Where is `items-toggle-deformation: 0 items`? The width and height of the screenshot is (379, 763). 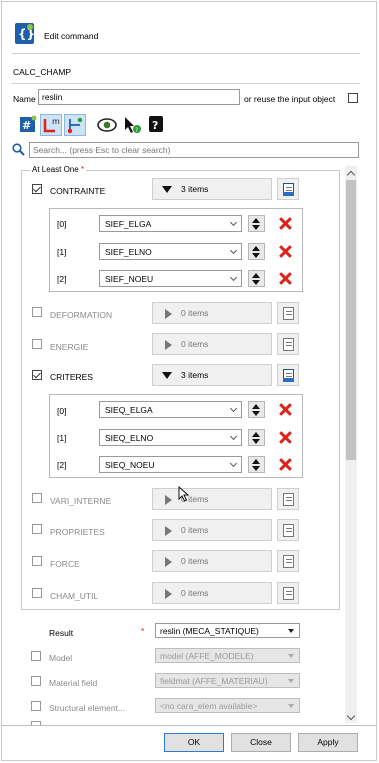
items-toggle-deformation: 0 items is located at coordinates (212, 313).